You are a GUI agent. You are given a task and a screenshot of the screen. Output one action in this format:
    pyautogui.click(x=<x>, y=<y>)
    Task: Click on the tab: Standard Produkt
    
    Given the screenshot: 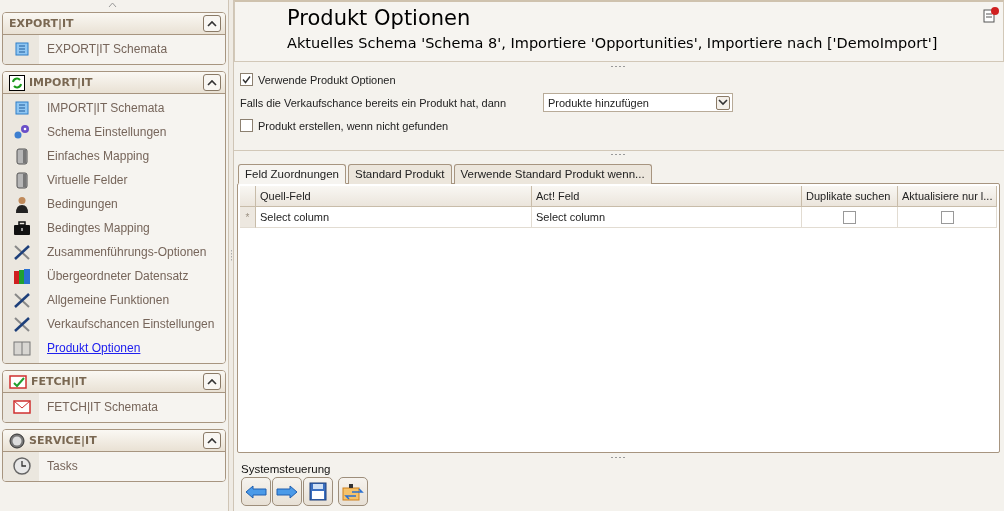 What is the action you would take?
    pyautogui.click(x=400, y=174)
    